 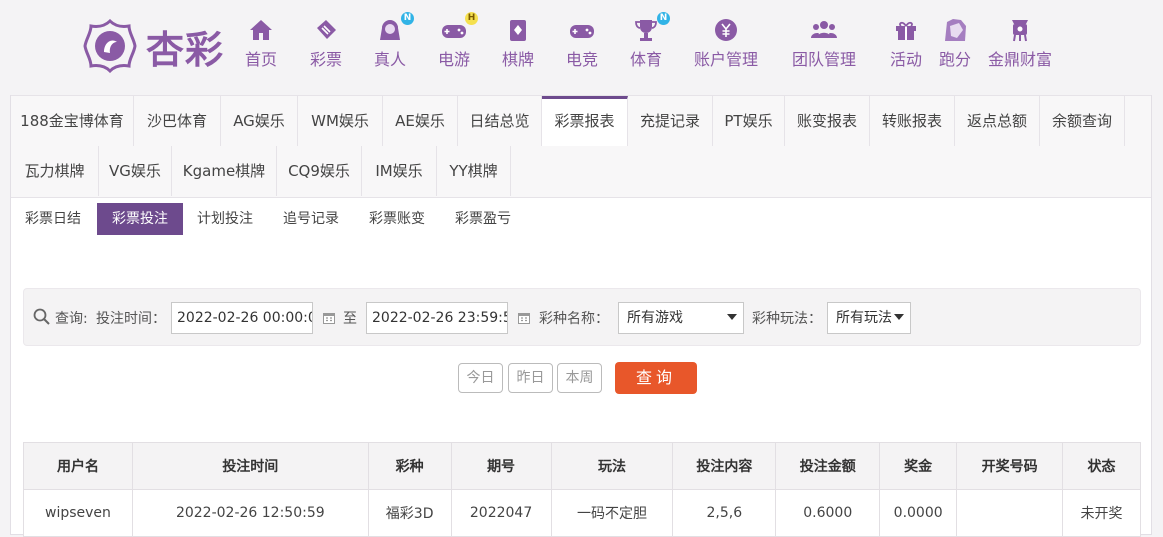 What do you see at coordinates (483, 219) in the screenshot?
I see `subtab-profit-loss: 彩票盈亏` at bounding box center [483, 219].